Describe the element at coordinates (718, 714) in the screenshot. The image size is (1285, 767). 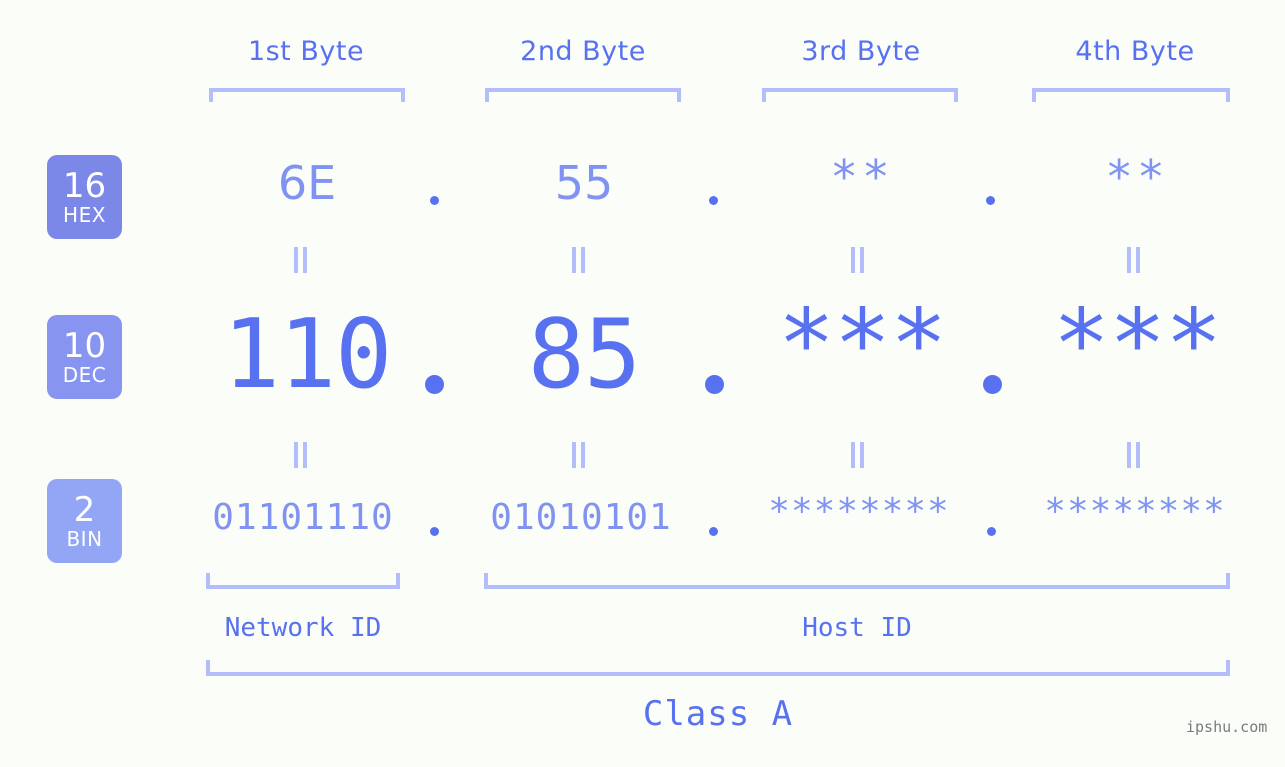
I see `class-label: Class A` at that location.